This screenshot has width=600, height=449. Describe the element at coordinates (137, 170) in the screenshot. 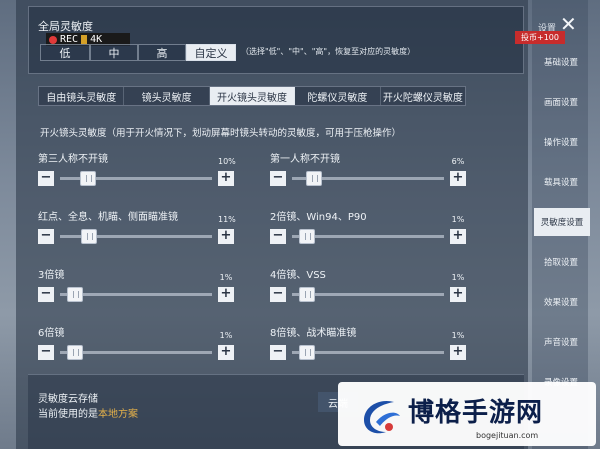

I see `slider-third-person-no-scope: 第三人称不开镜 10% − +` at that location.